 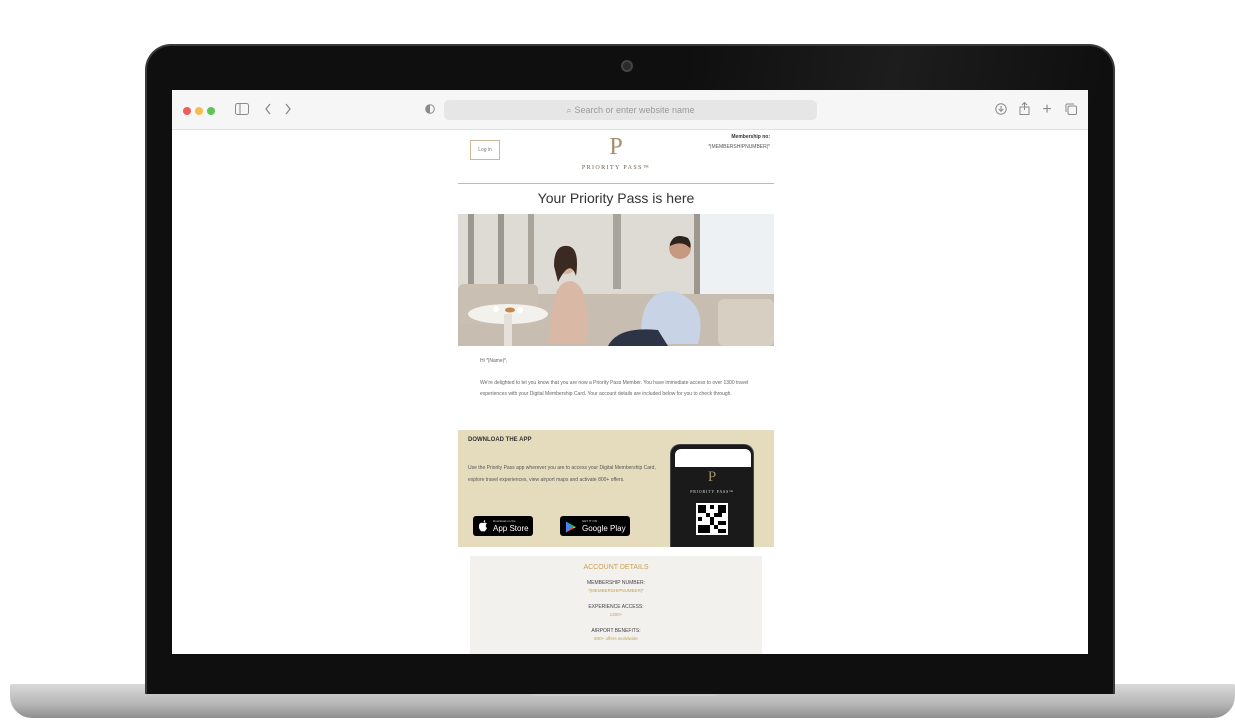 What do you see at coordinates (569, 110) in the screenshot?
I see `search-icon: ⌕` at bounding box center [569, 110].